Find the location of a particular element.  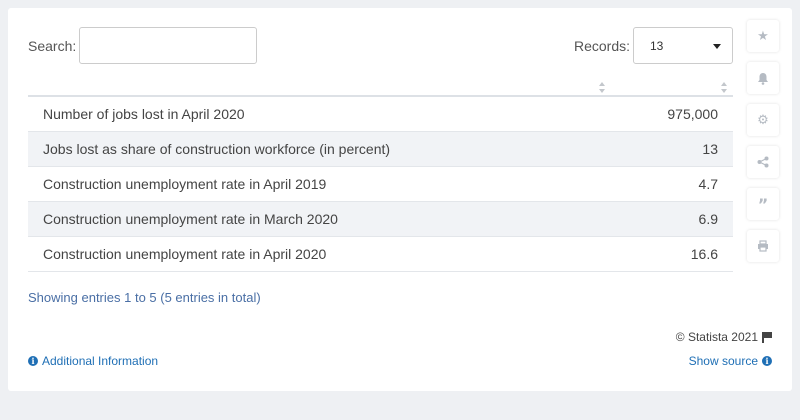

chevron-down-icon is located at coordinates (717, 46).